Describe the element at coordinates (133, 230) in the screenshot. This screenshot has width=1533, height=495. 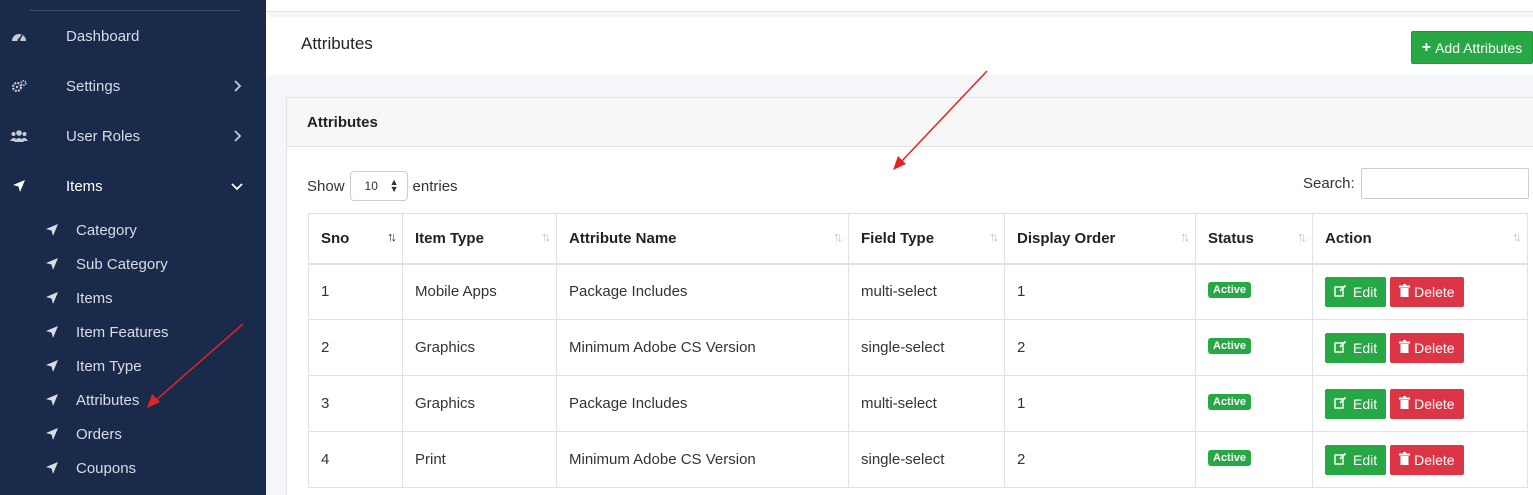
I see `sidebar-subitem-category: Category` at that location.